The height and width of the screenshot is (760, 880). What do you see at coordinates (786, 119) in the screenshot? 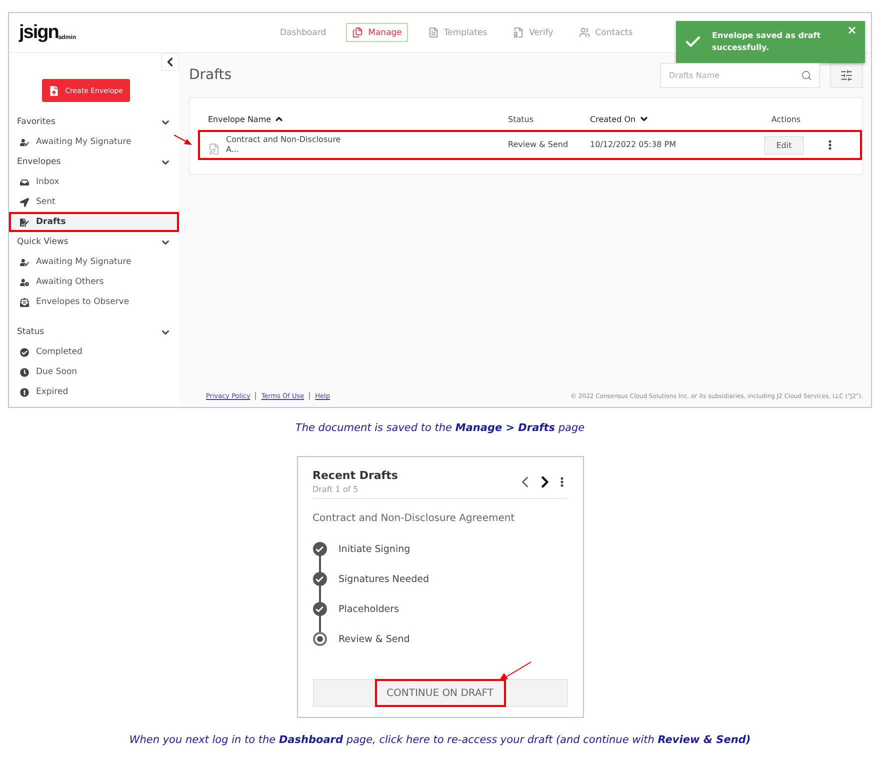
I see `column-header: Actions` at bounding box center [786, 119].